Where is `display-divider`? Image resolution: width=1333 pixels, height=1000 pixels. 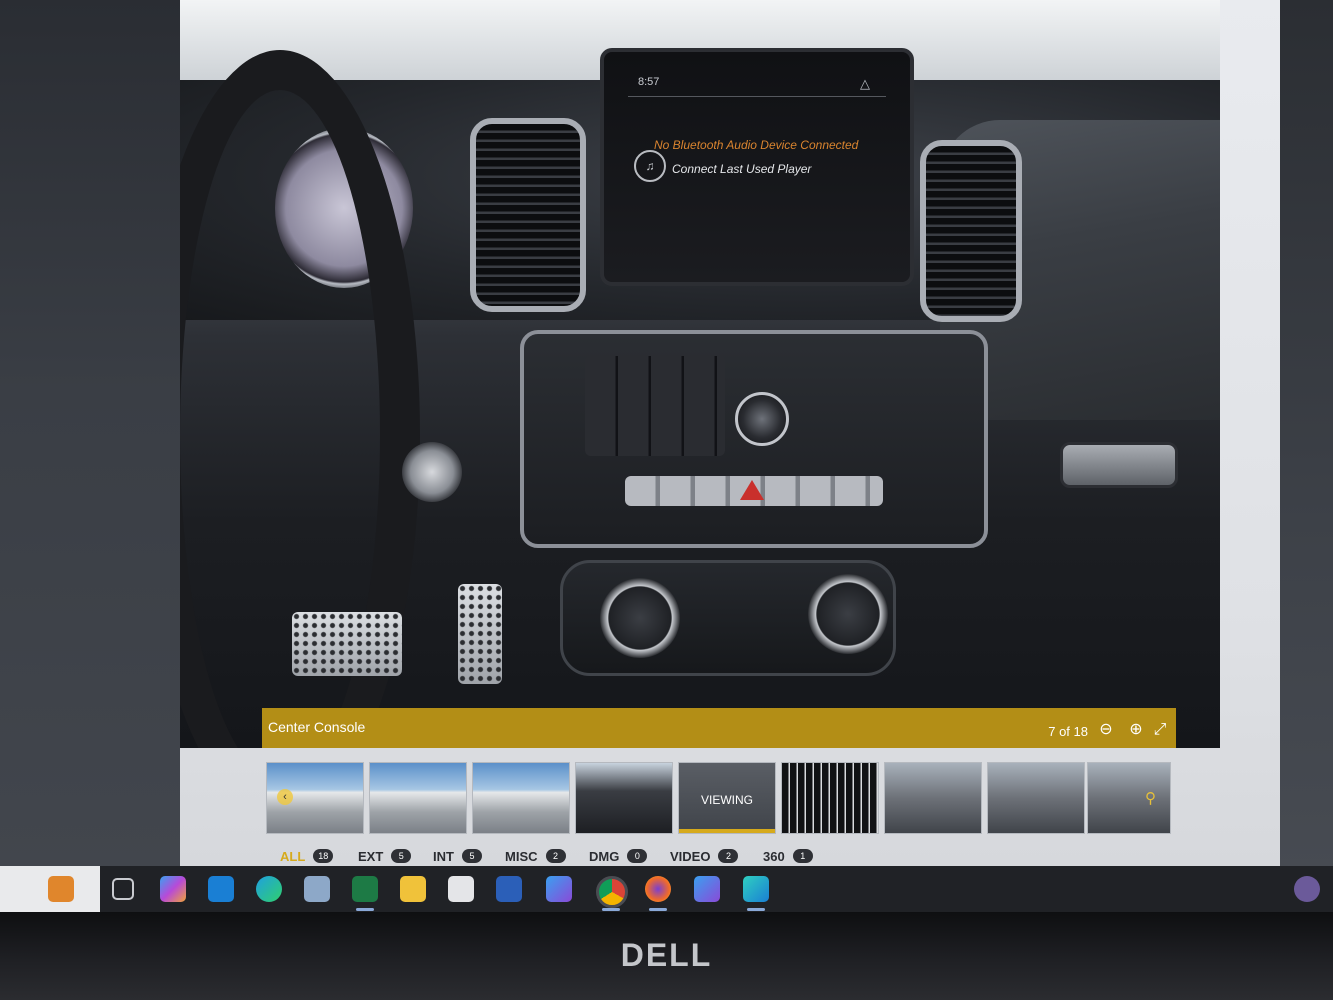
display-divider is located at coordinates (757, 96).